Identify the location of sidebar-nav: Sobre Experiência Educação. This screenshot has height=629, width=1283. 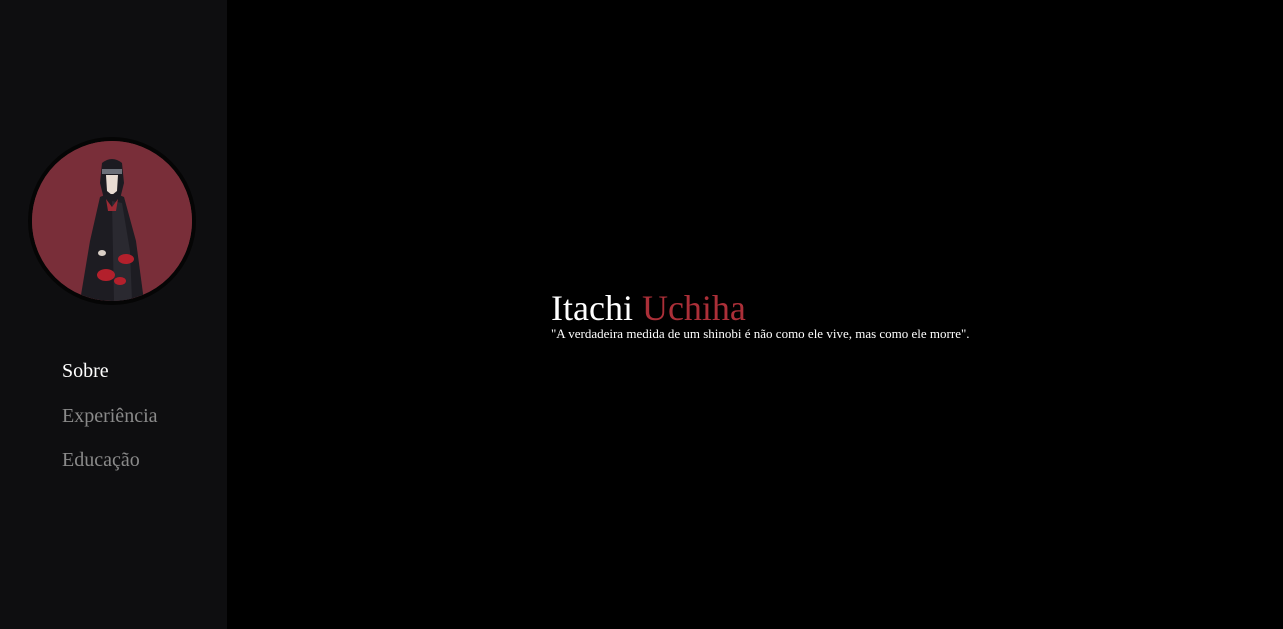
(110, 423).